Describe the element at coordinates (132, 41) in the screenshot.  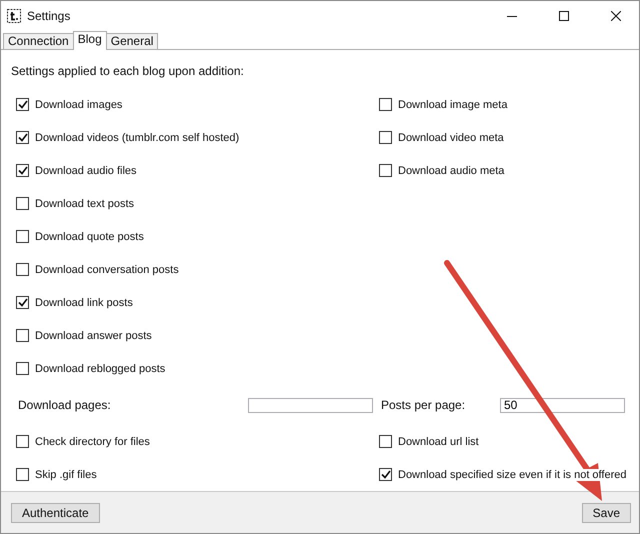
I see `tab: General` at that location.